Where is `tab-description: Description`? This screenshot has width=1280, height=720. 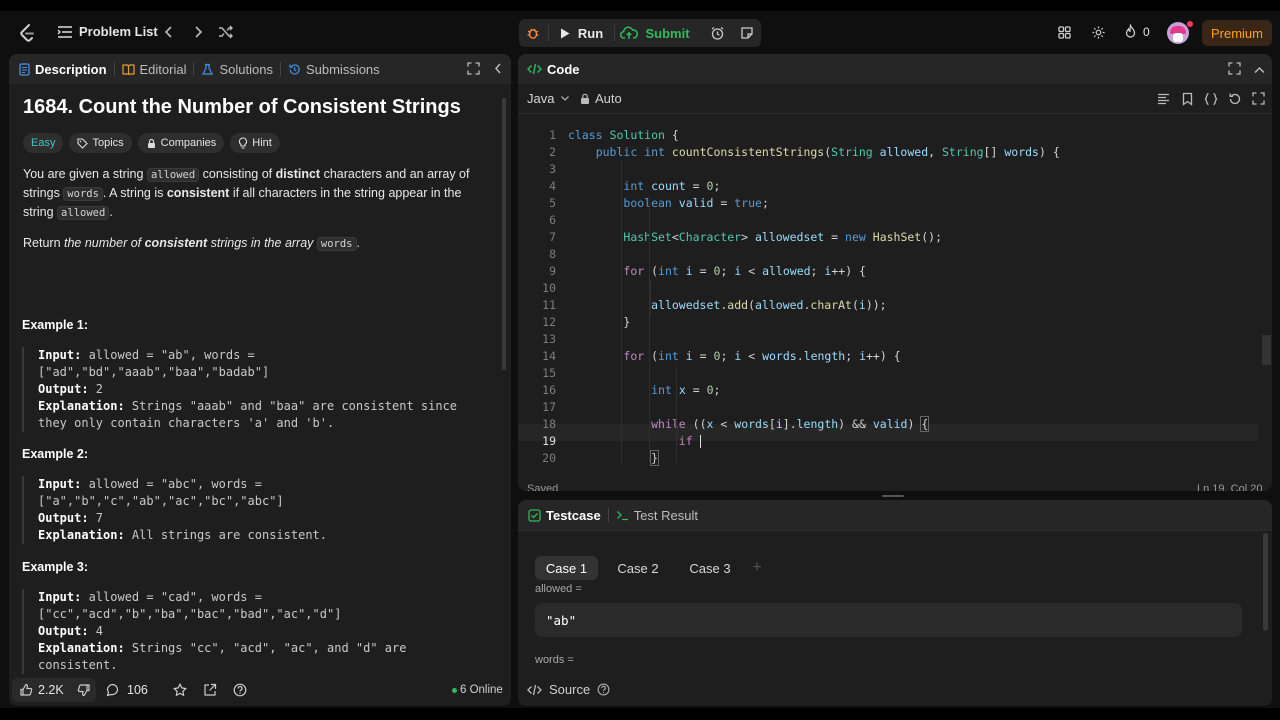 tab-description: Description is located at coordinates (61, 69).